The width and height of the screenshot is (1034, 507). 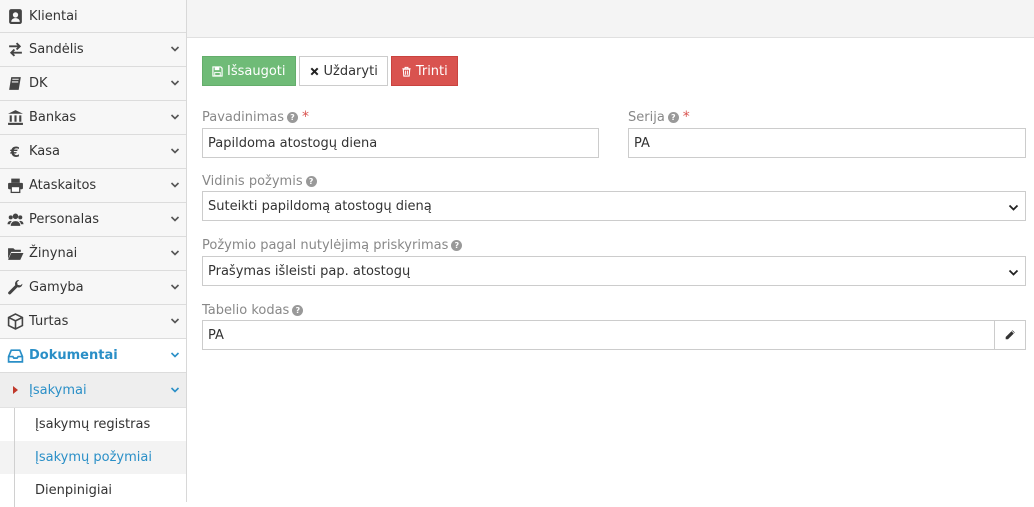 What do you see at coordinates (827, 117) in the screenshot?
I see `series-label: Serija ? *` at bounding box center [827, 117].